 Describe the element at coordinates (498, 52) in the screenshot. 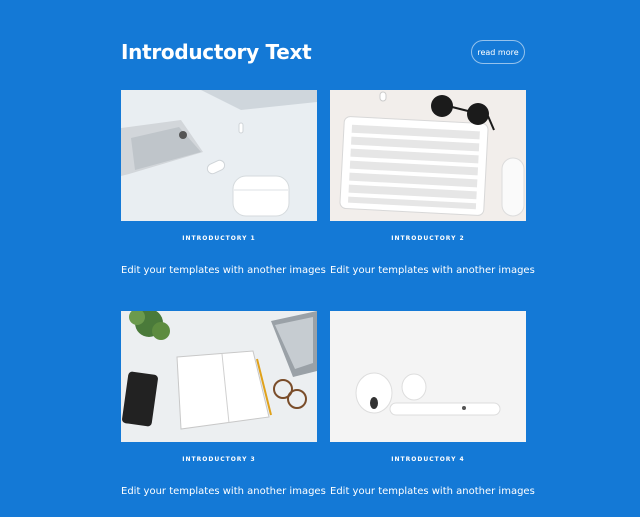

I see `read-more-button: read more` at that location.